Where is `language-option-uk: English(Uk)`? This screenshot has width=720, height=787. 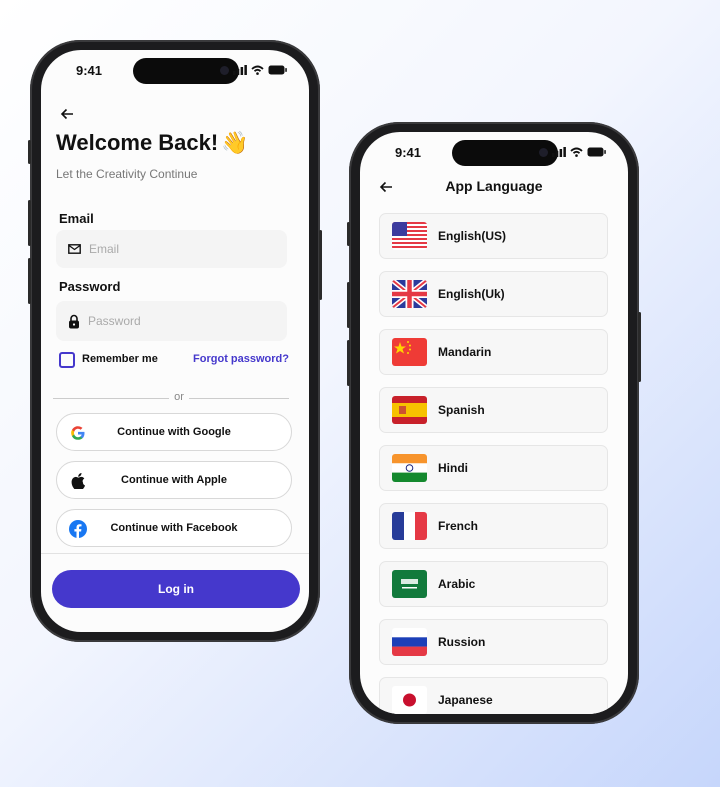
language-option-uk: English(Uk) is located at coordinates (493, 294).